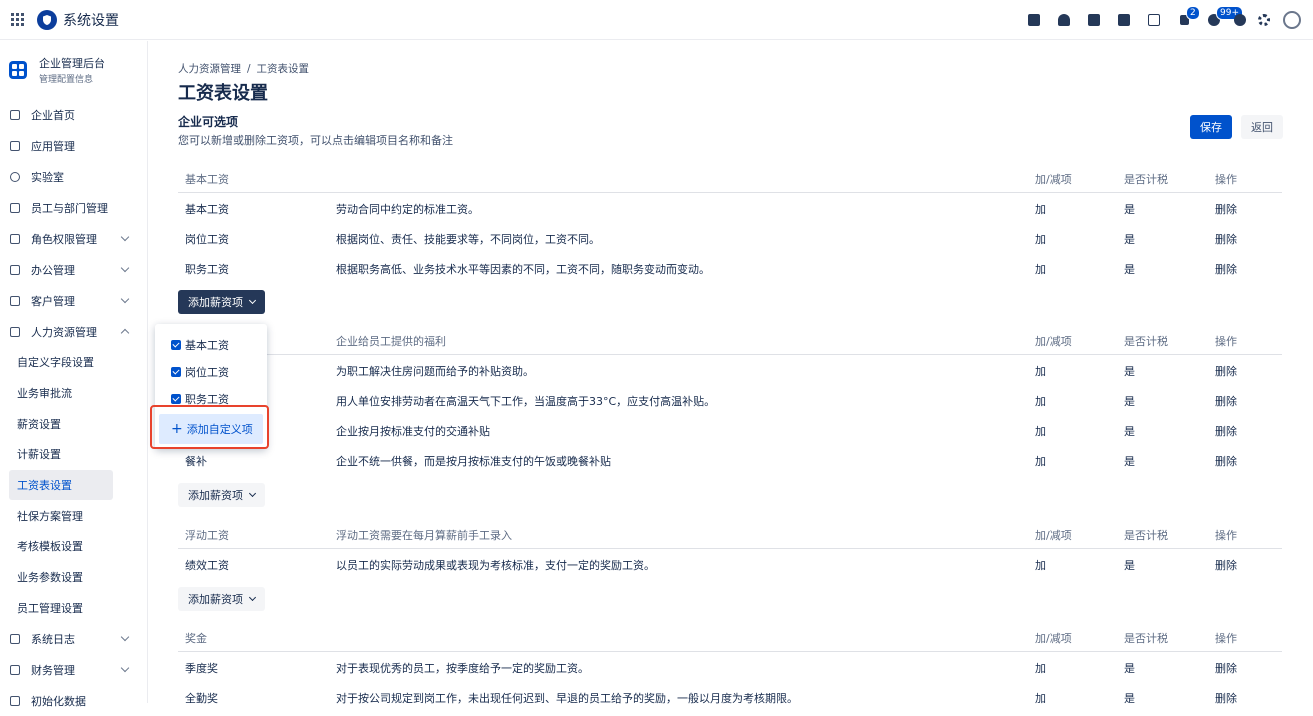 The height and width of the screenshot is (716, 1313). I want to click on sidebar-subitem-payslip-settings: 工资表设置, so click(61, 485).